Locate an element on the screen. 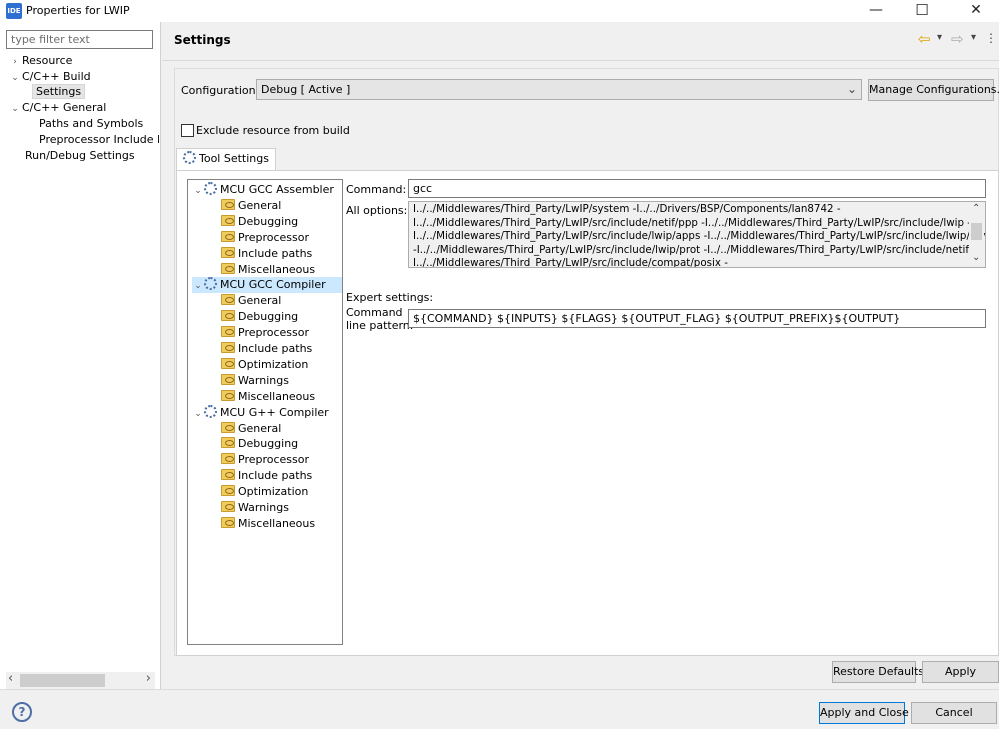 The width and height of the screenshot is (999, 729). nav-item-settings: Settings is located at coordinates (59, 92).